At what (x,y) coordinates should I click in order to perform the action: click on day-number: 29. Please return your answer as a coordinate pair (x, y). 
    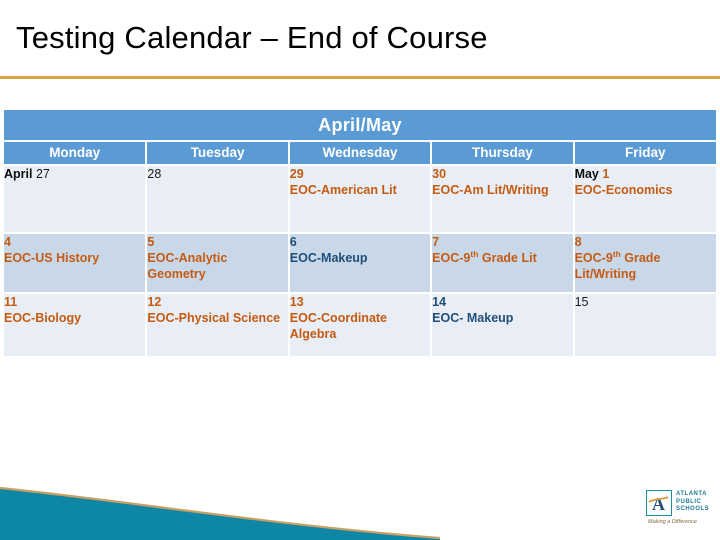
    Looking at the image, I should click on (360, 174).